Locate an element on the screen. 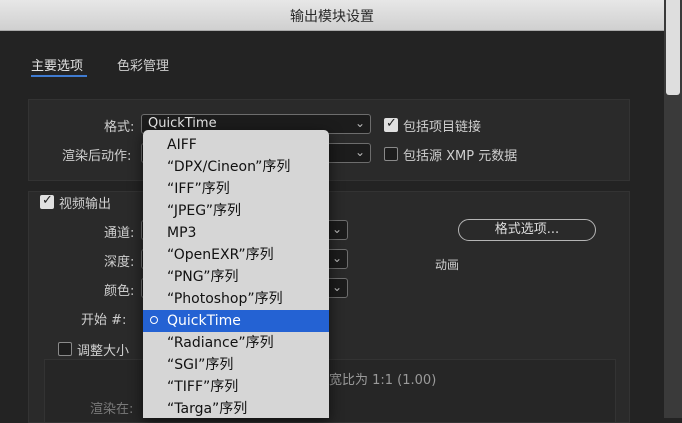 Image resolution: width=682 pixels, height=423 pixels. start-frame-label: 开始 #: is located at coordinates (104, 320).